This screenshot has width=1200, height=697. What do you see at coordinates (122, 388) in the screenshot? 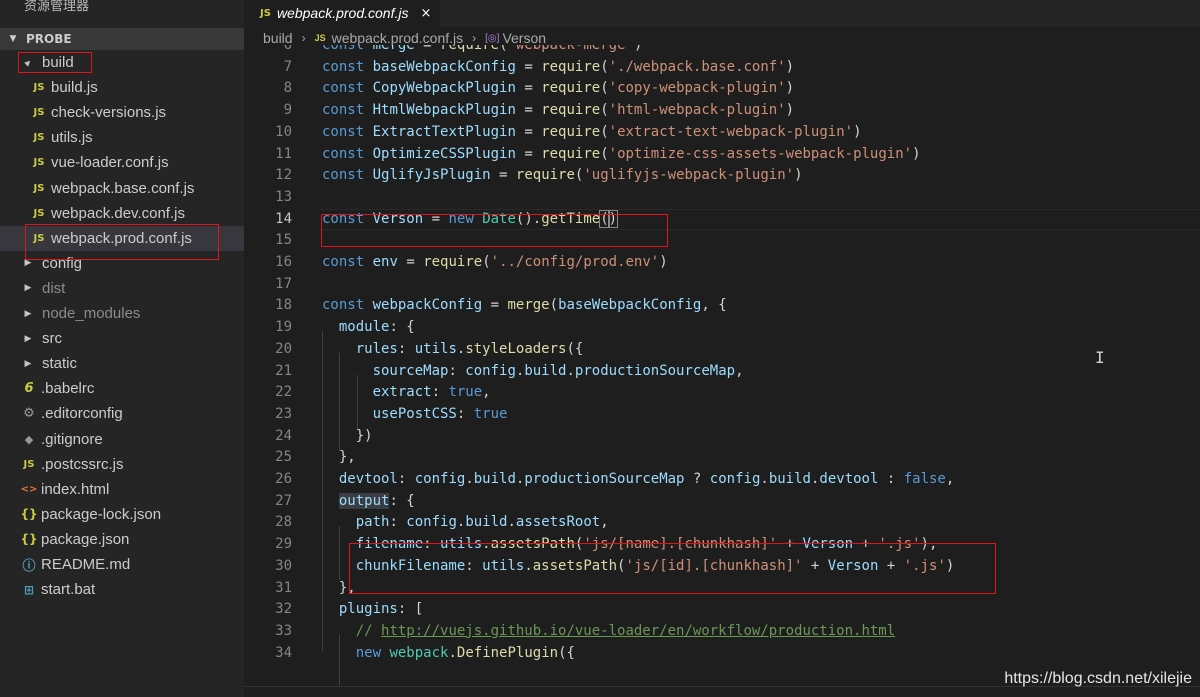
I see `sidebar-item-babelrc: 6 .babelrc` at bounding box center [122, 388].